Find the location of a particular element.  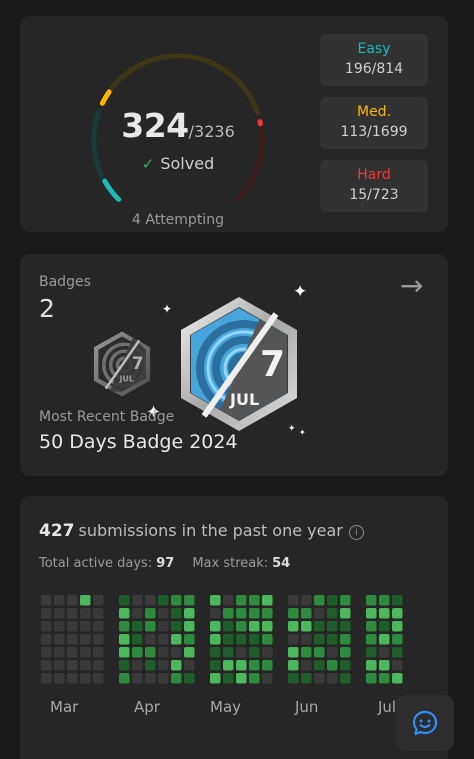

difficulty-hard: Hard 15/723 is located at coordinates (374, 186).